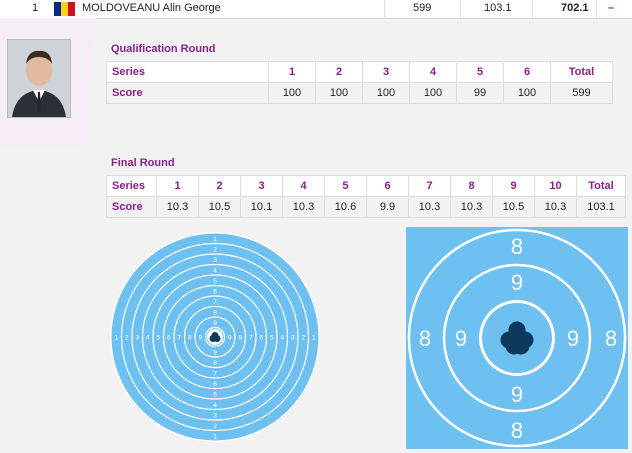 Image resolution: width=632 pixels, height=453 pixels. What do you see at coordinates (345, 207) in the screenshot?
I see `score-cell: 10.6` at bounding box center [345, 207].